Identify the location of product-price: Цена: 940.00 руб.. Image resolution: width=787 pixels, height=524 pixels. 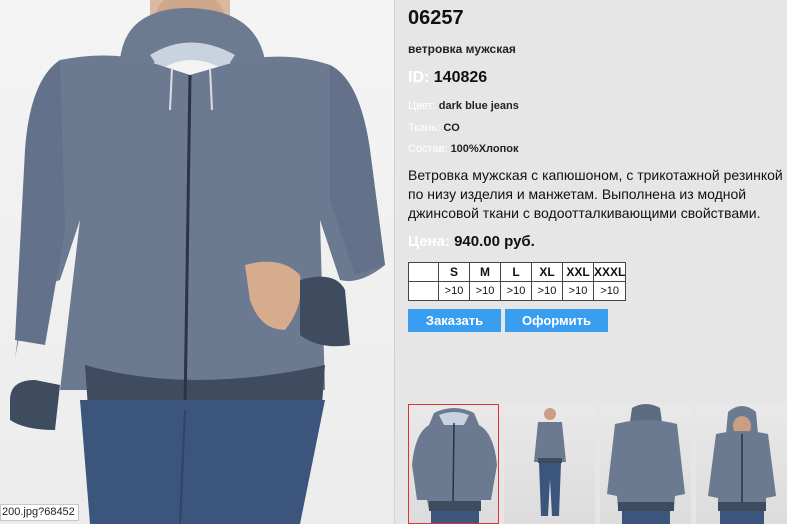
(471, 241).